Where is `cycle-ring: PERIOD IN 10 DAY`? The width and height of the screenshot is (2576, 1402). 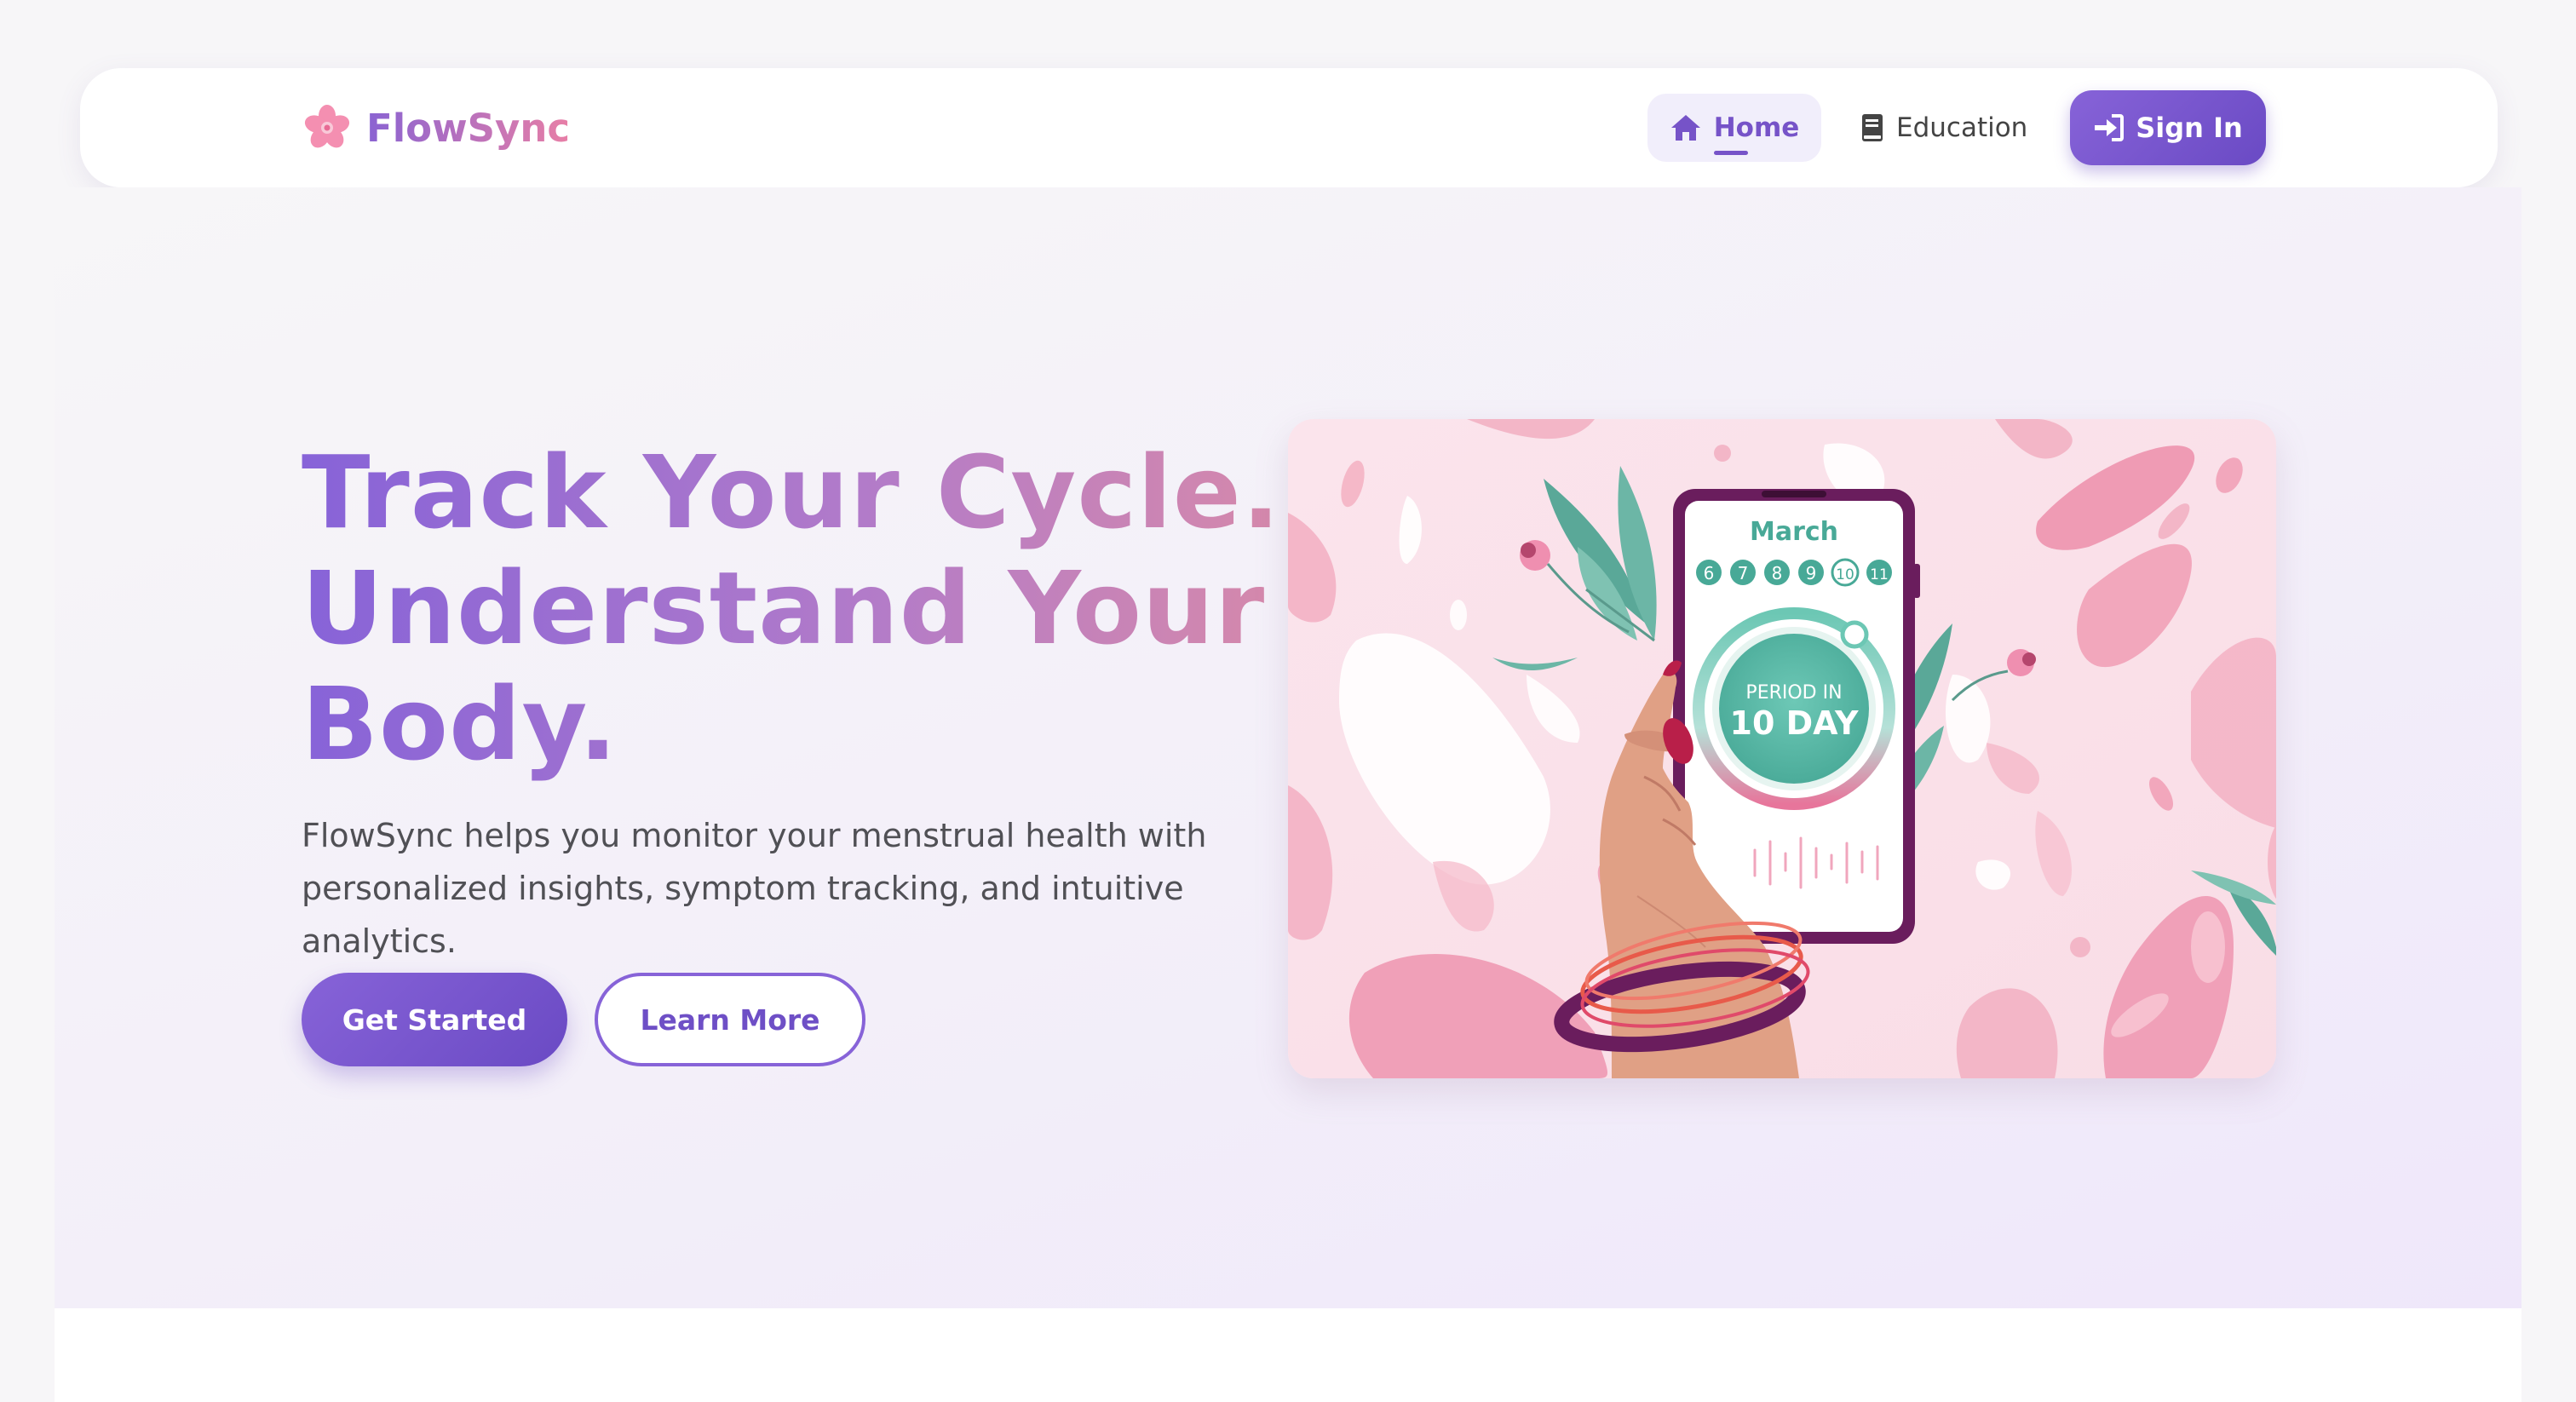
cycle-ring: PERIOD IN 10 DAY is located at coordinates (1794, 708).